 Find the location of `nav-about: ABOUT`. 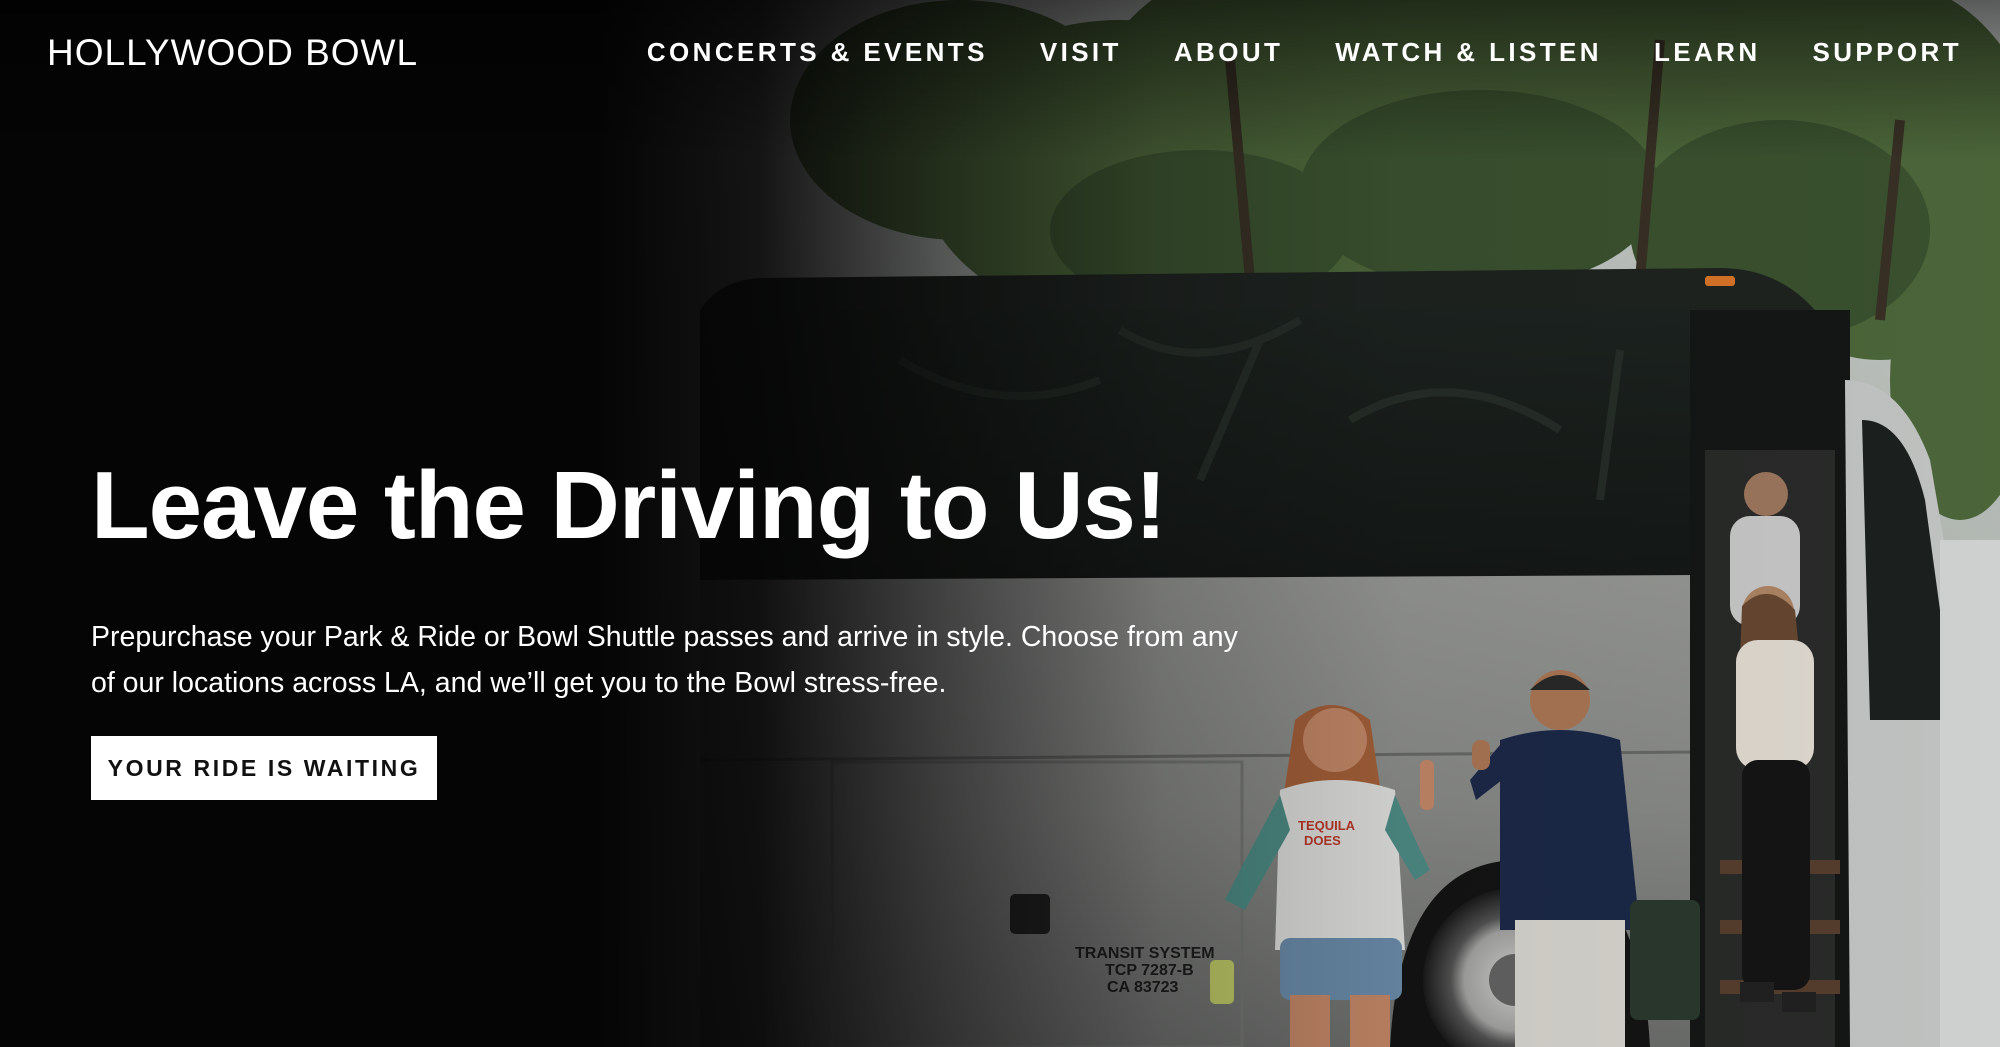

nav-about: ABOUT is located at coordinates (1228, 52).